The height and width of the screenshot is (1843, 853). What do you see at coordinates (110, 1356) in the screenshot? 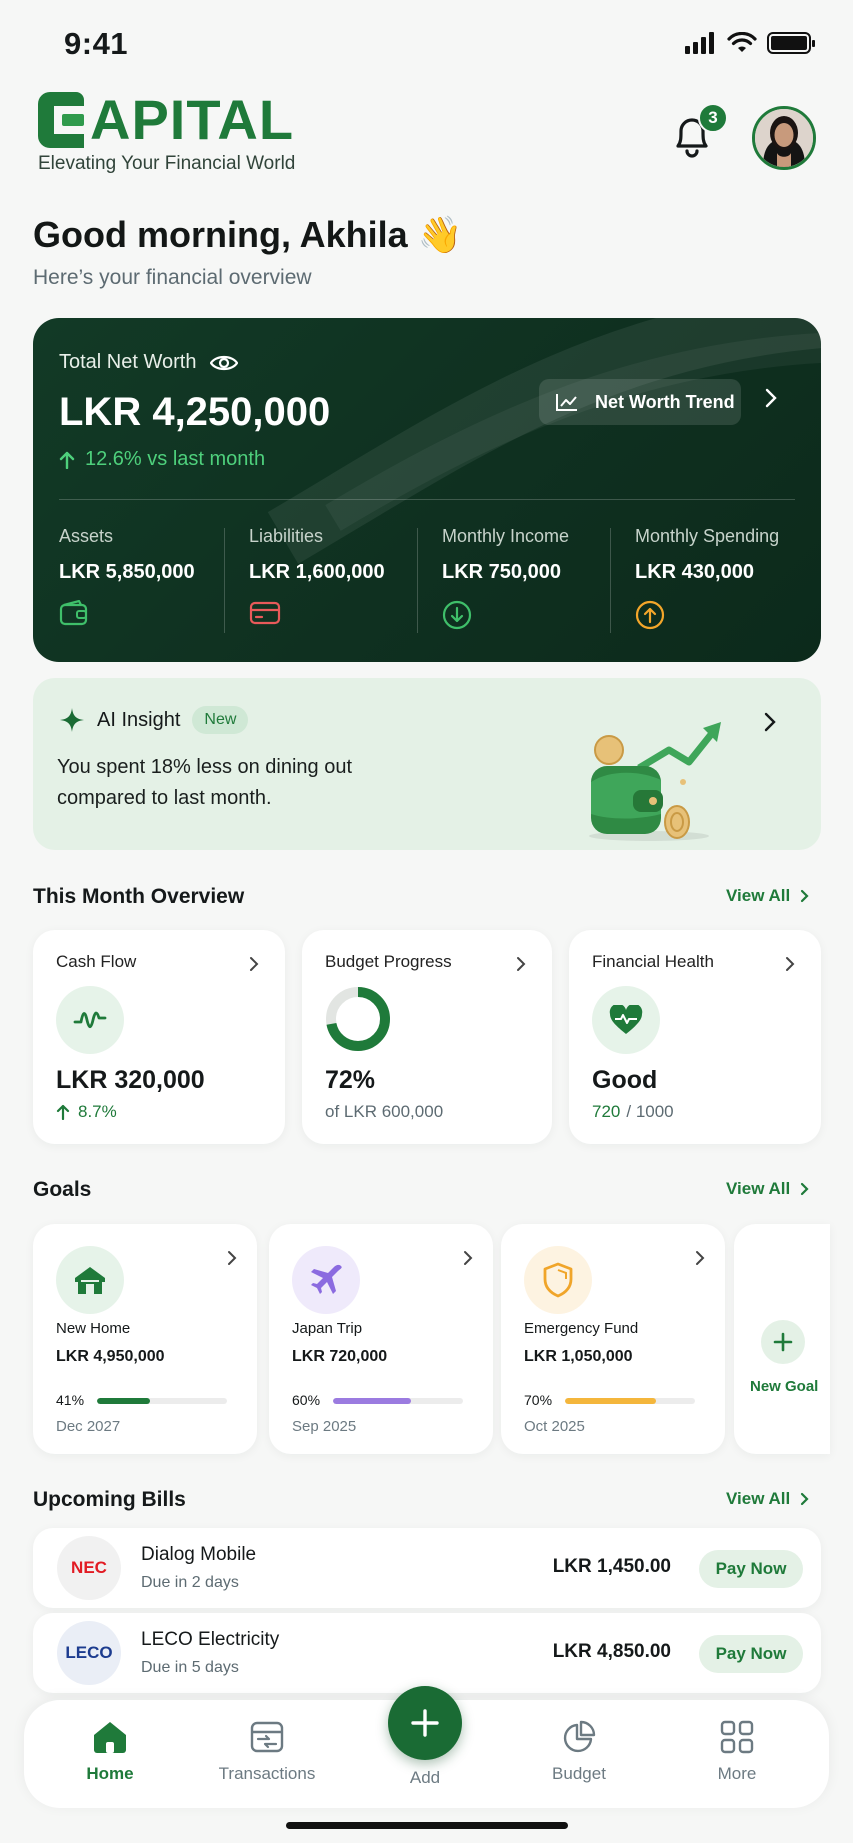
I see `goal-amount: LKR 4,950,000` at bounding box center [110, 1356].